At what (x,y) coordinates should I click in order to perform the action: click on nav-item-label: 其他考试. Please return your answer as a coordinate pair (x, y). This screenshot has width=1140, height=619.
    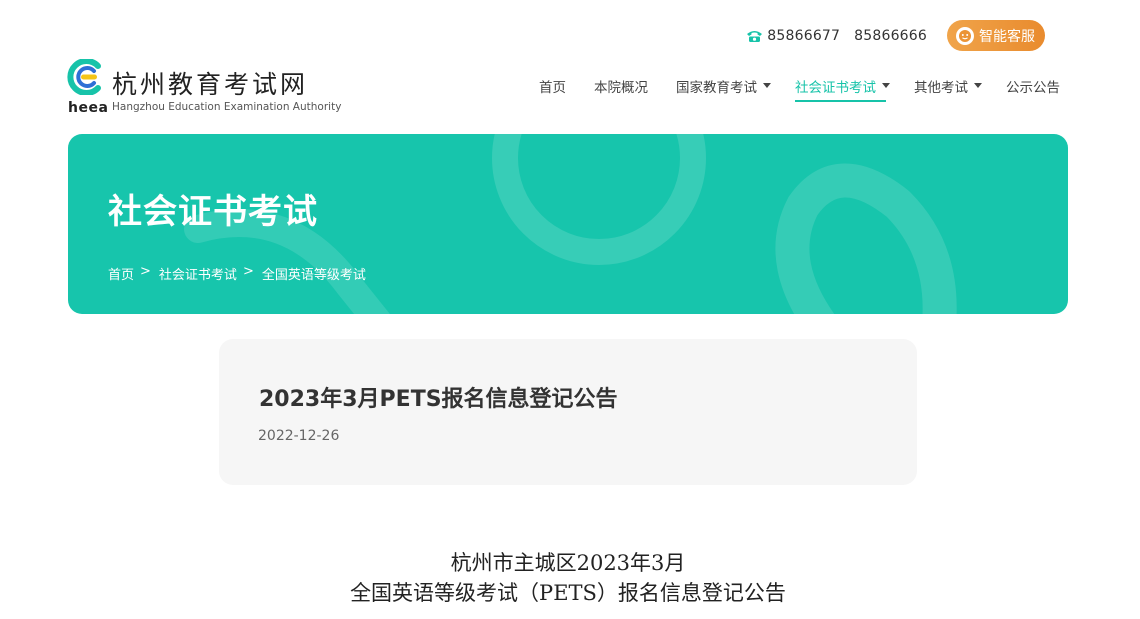
    Looking at the image, I should click on (941, 88).